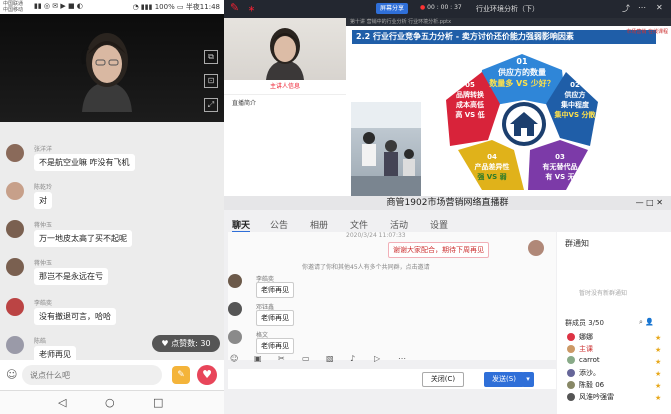 Image resolution: width=671 pixels, height=414 pixels. Describe the element at coordinates (279, 224) in the screenshot. I see `tab-announcement: 公告` at that location.